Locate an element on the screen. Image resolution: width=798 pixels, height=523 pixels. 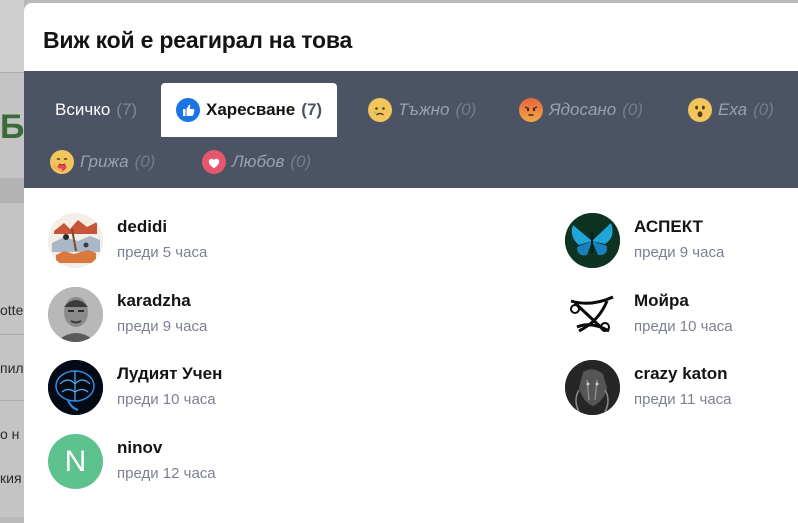
tab-label: Тъжно is located at coordinates (424, 109).